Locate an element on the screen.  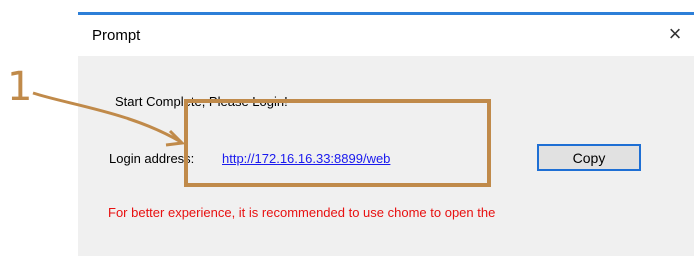
dialog-titlebar: Prompt × is located at coordinates (386, 35).